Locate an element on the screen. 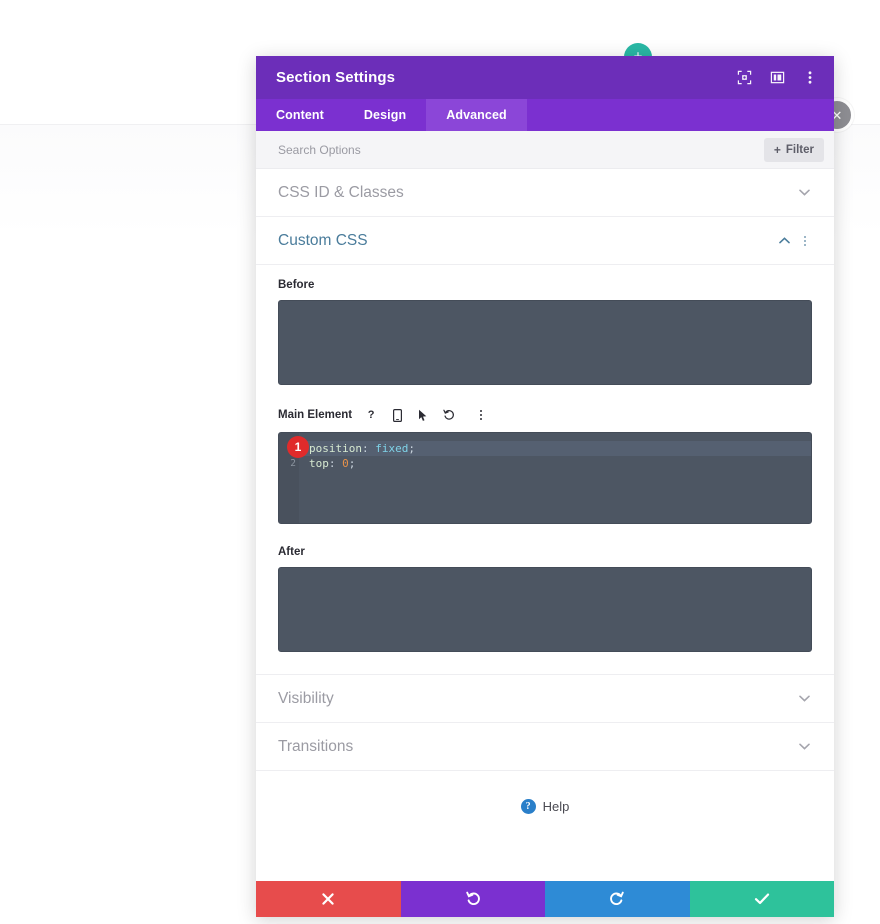  after-textarea is located at coordinates (545, 609).